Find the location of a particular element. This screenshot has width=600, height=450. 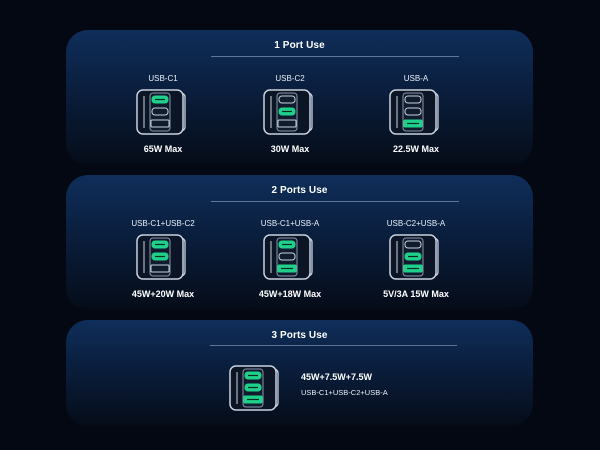

usb-c1-option: USB-C1 65W Max is located at coordinates (163, 114).